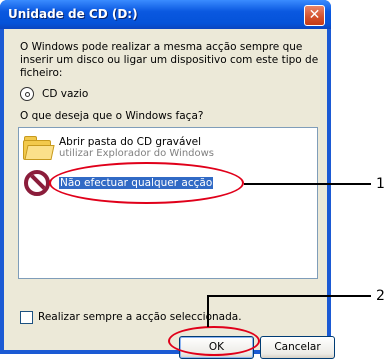 Image resolution: width=391 pixels, height=359 pixels. Describe the element at coordinates (26, 317) in the screenshot. I see `always-checkbox` at that location.